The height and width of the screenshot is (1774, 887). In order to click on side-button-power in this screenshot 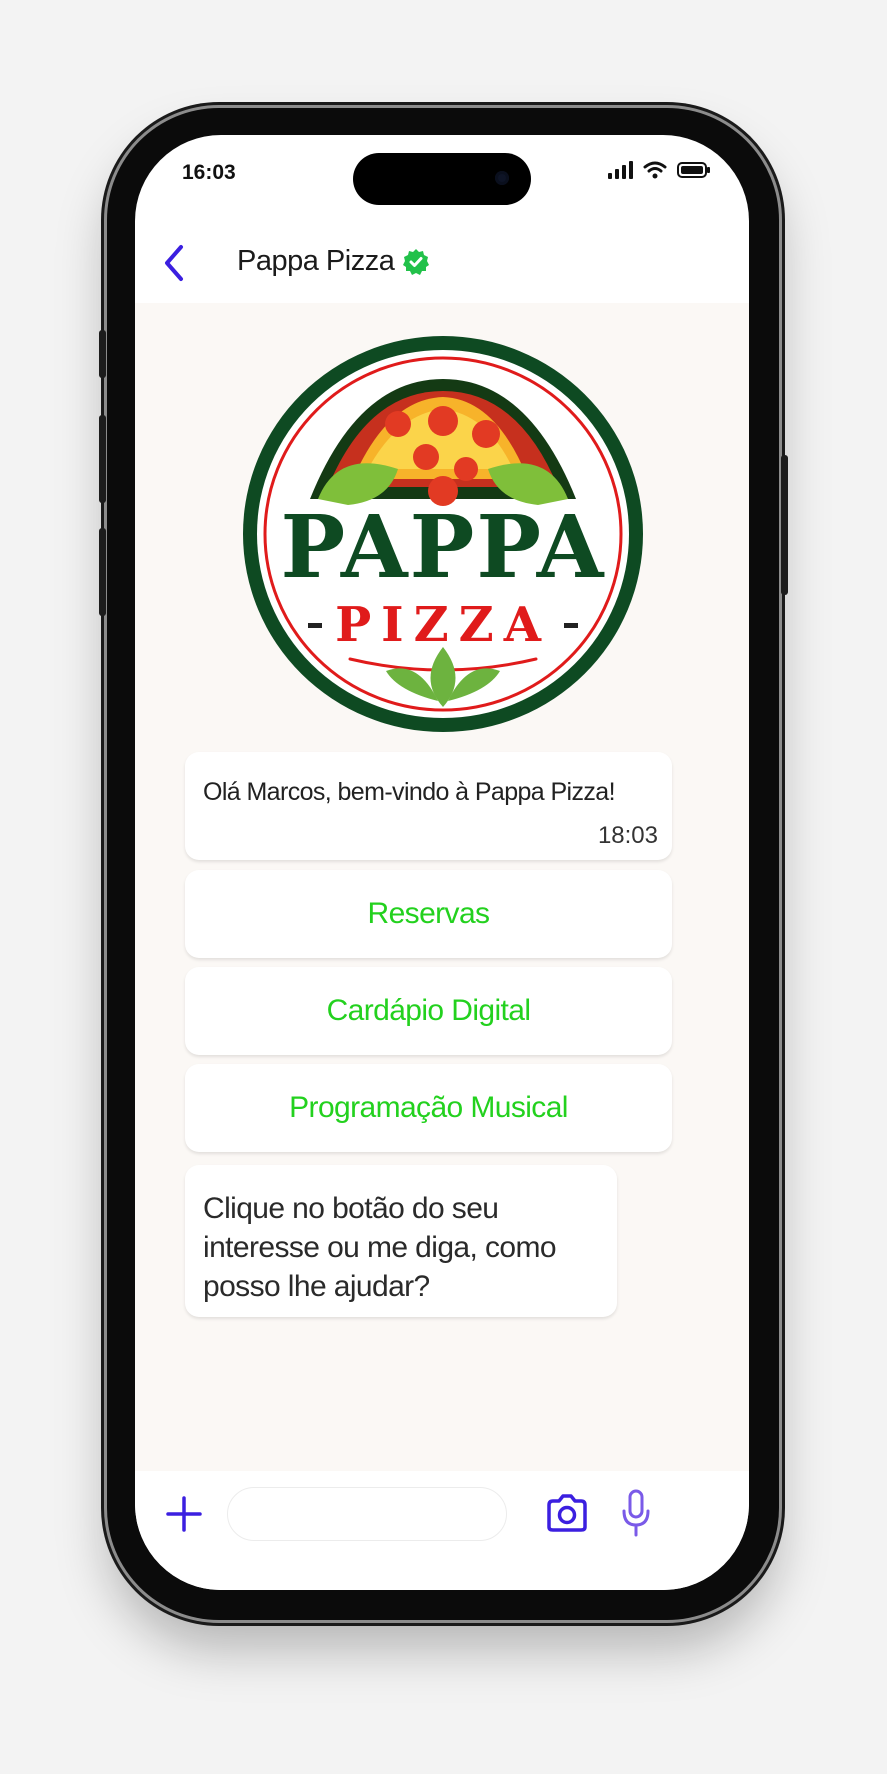, I will do `click(784, 525)`.